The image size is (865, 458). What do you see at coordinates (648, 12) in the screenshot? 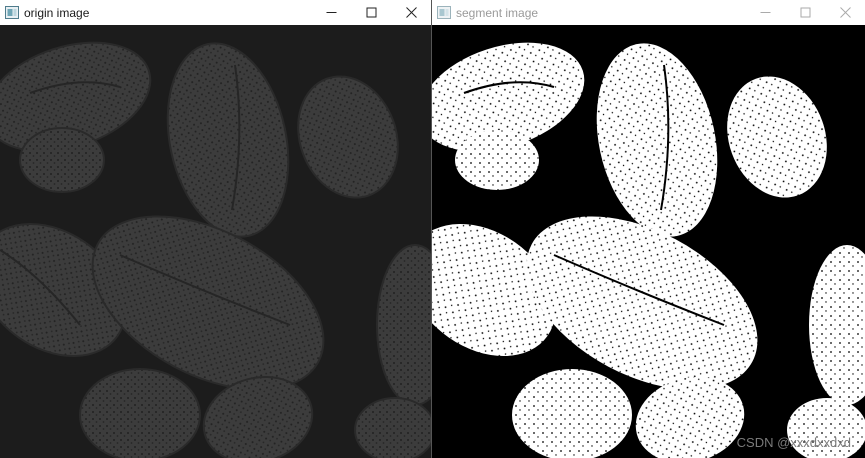
I see `title-bar: segment image` at bounding box center [648, 12].